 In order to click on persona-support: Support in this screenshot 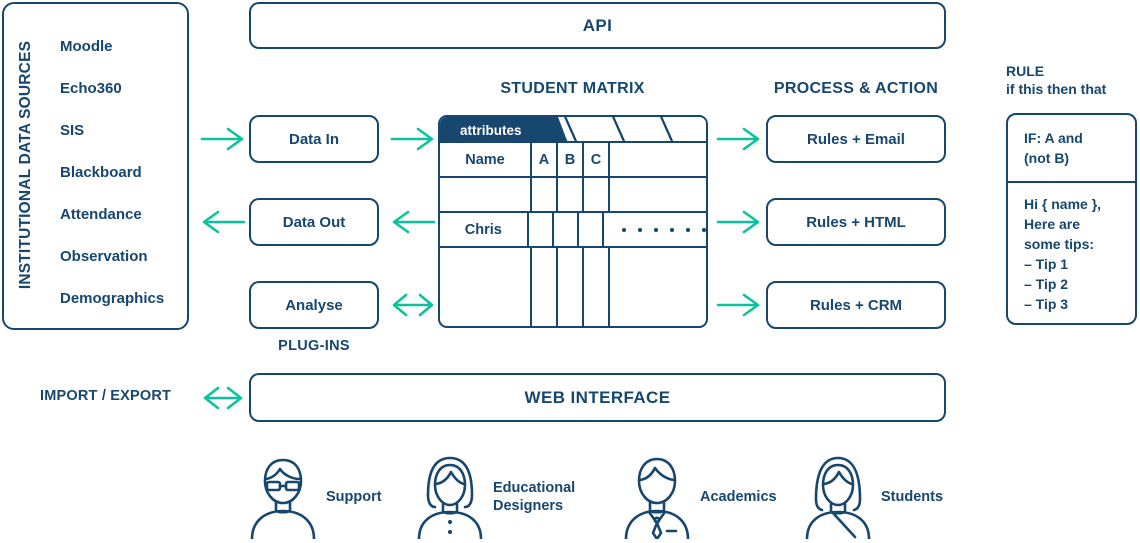, I will do `click(315, 497)`.